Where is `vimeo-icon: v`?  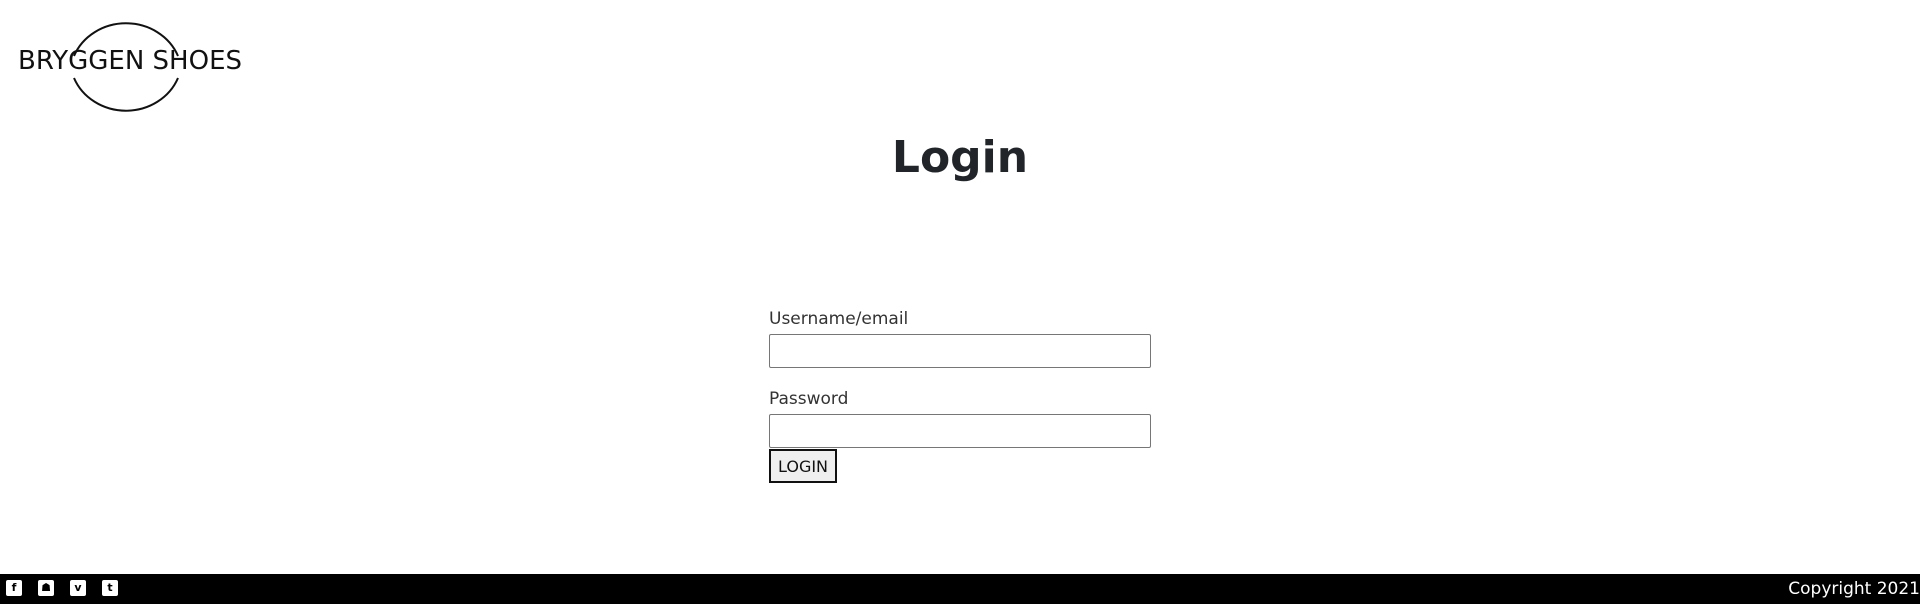 vimeo-icon: v is located at coordinates (78, 588).